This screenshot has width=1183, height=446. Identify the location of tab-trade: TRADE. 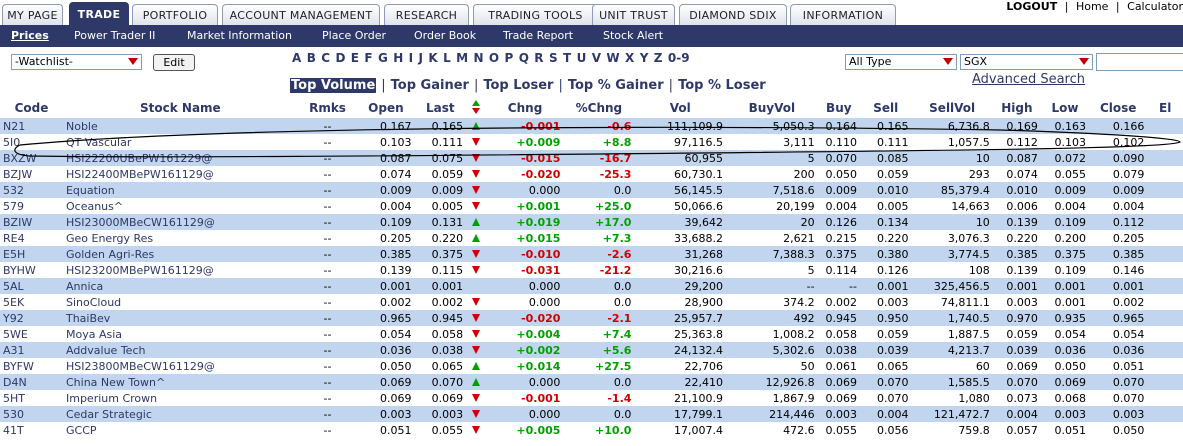
(99, 13).